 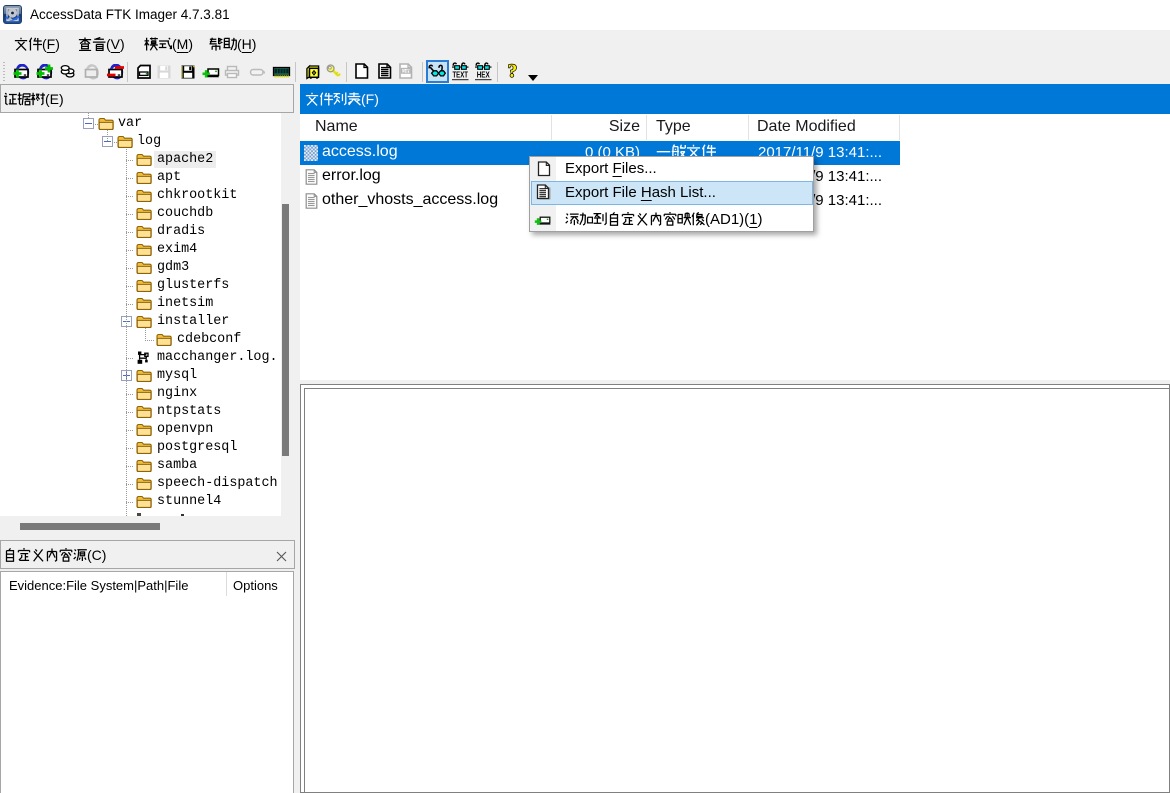 What do you see at coordinates (406, 70) in the screenshot?
I see `svg-text: DIR` at bounding box center [406, 70].